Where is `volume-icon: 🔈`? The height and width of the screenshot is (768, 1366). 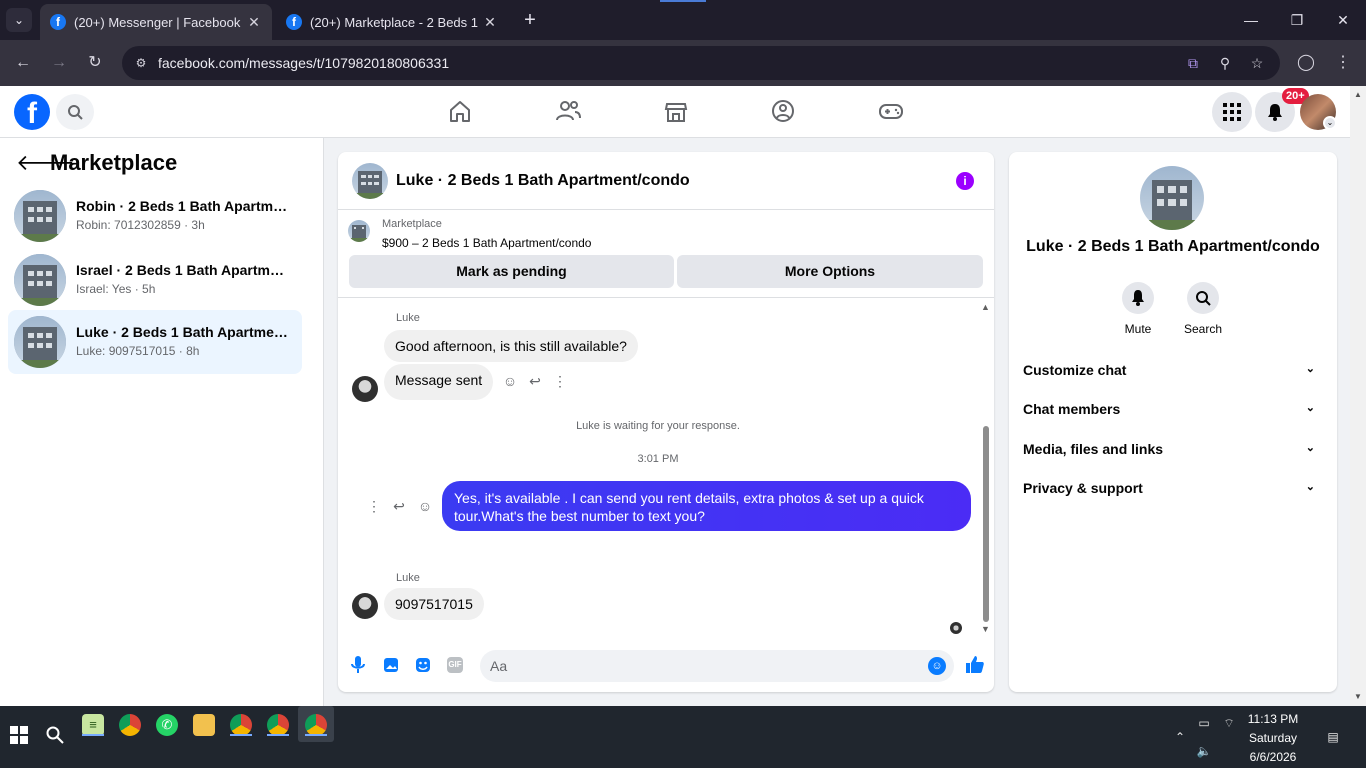
volume-icon: 🔈 is located at coordinates (1204, 751).